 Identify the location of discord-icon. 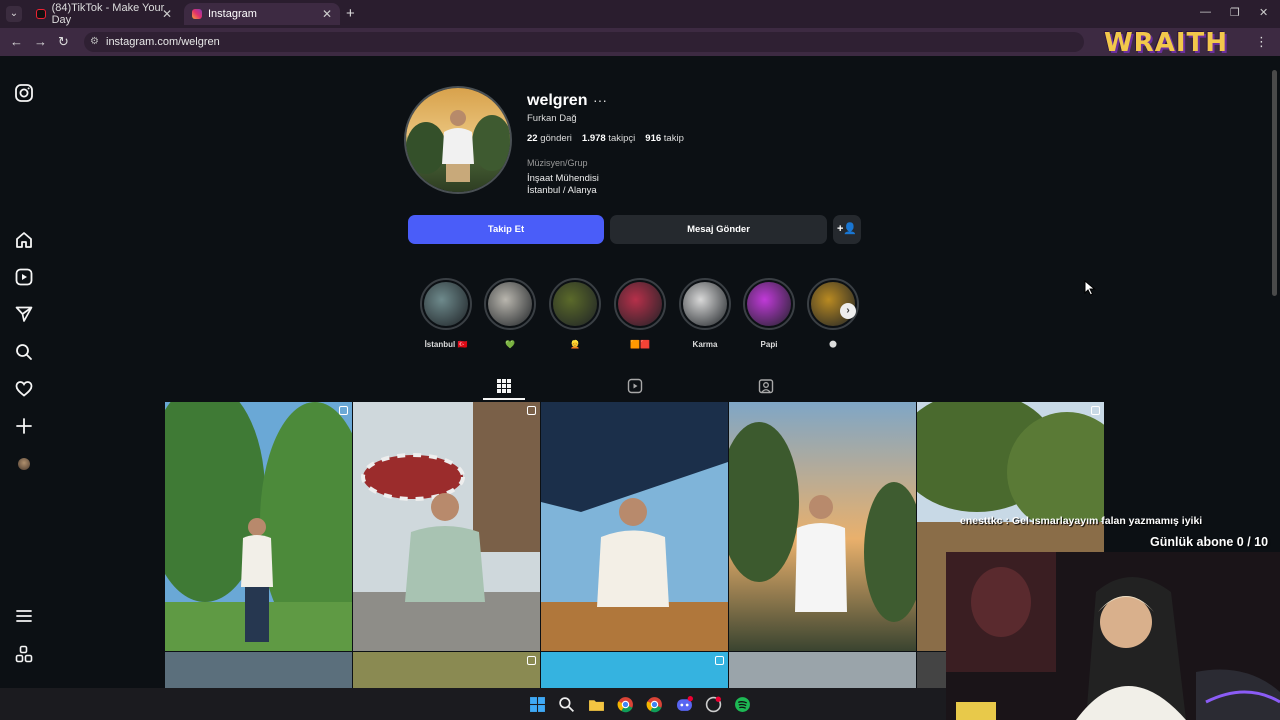
(684, 704).